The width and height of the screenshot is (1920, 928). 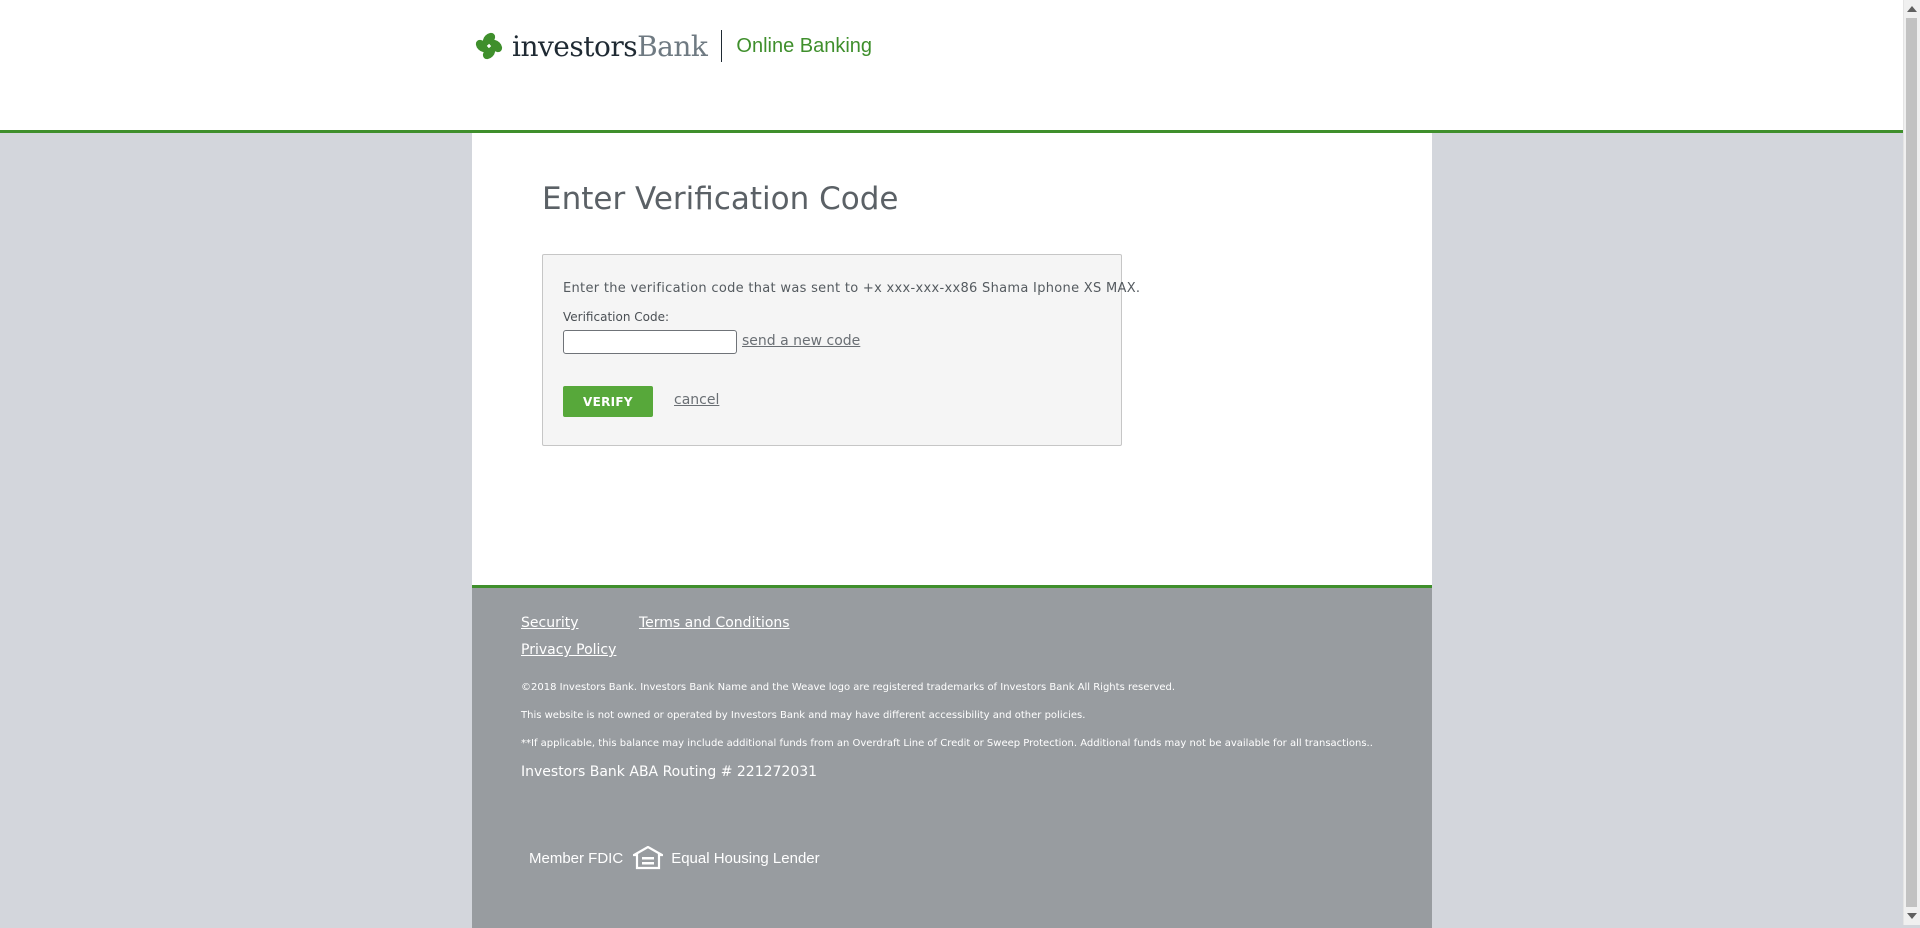 I want to click on logo-name-bank: Bank, so click(x=672, y=46).